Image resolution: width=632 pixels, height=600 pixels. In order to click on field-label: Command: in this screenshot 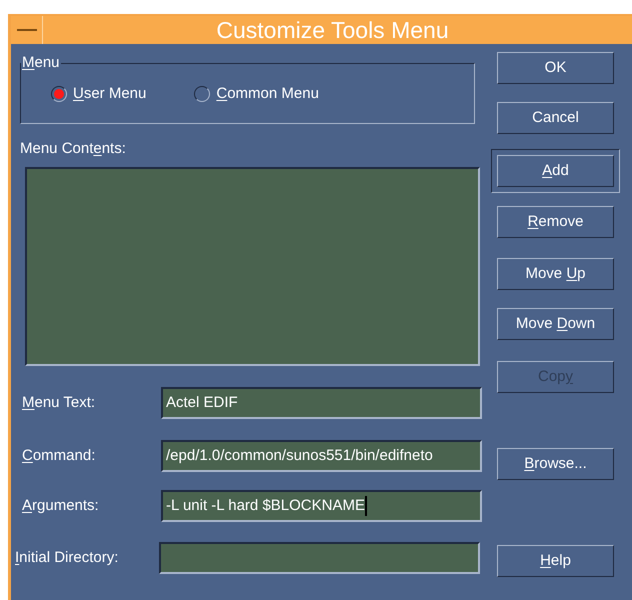, I will do `click(59, 456)`.